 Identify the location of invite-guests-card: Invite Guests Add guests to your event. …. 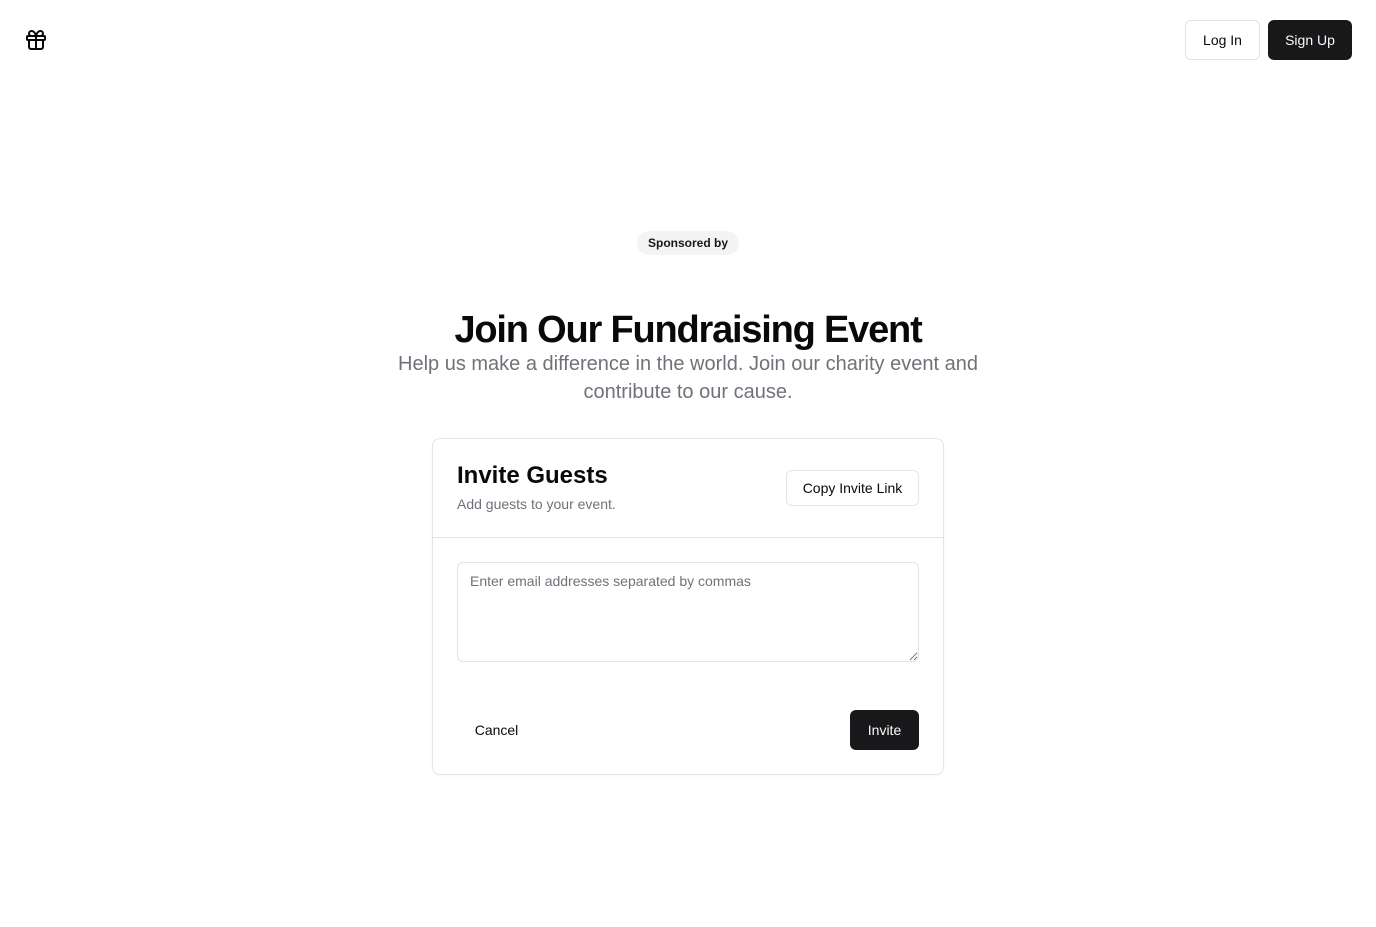
(688, 606).